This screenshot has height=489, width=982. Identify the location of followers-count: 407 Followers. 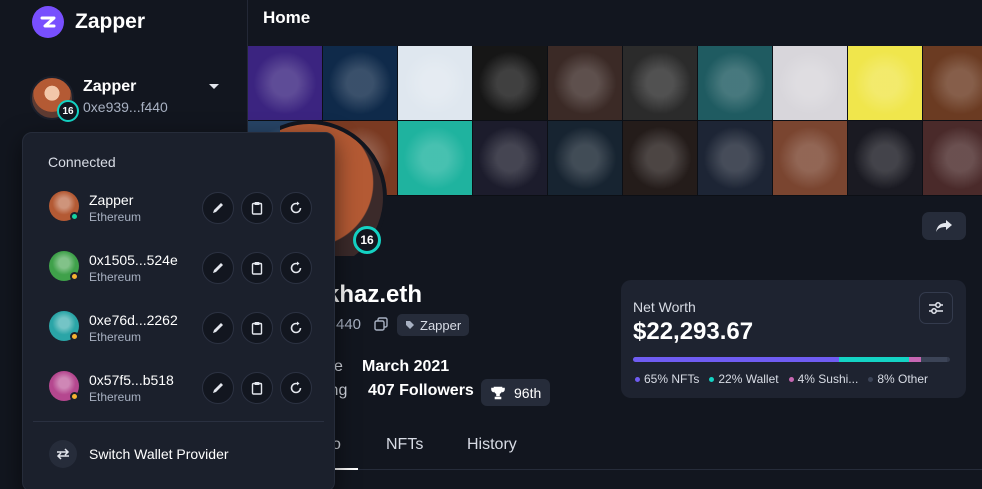
(421, 391).